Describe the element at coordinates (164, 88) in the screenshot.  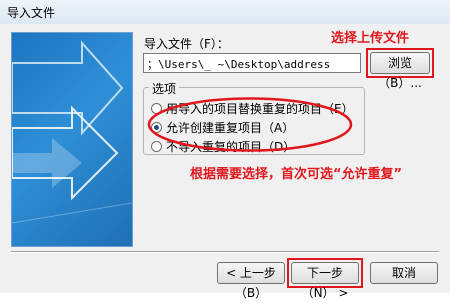
I see `options-label: 选项` at that location.